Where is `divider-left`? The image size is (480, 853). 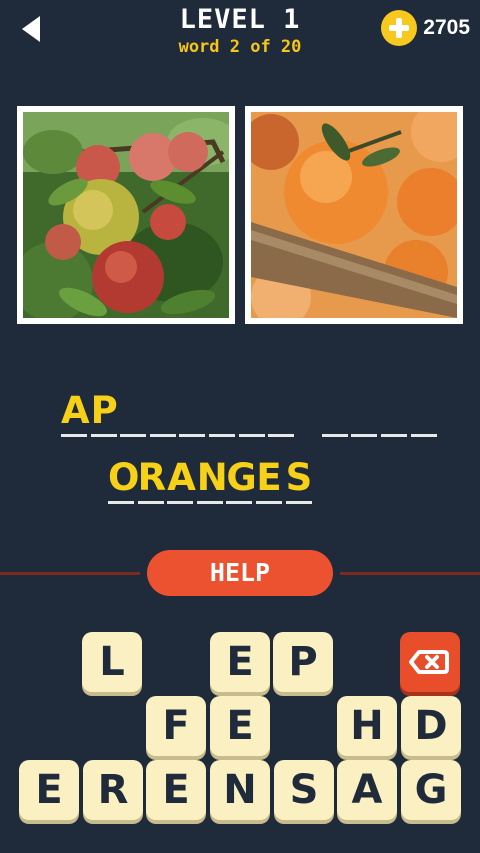
divider-left is located at coordinates (70, 573).